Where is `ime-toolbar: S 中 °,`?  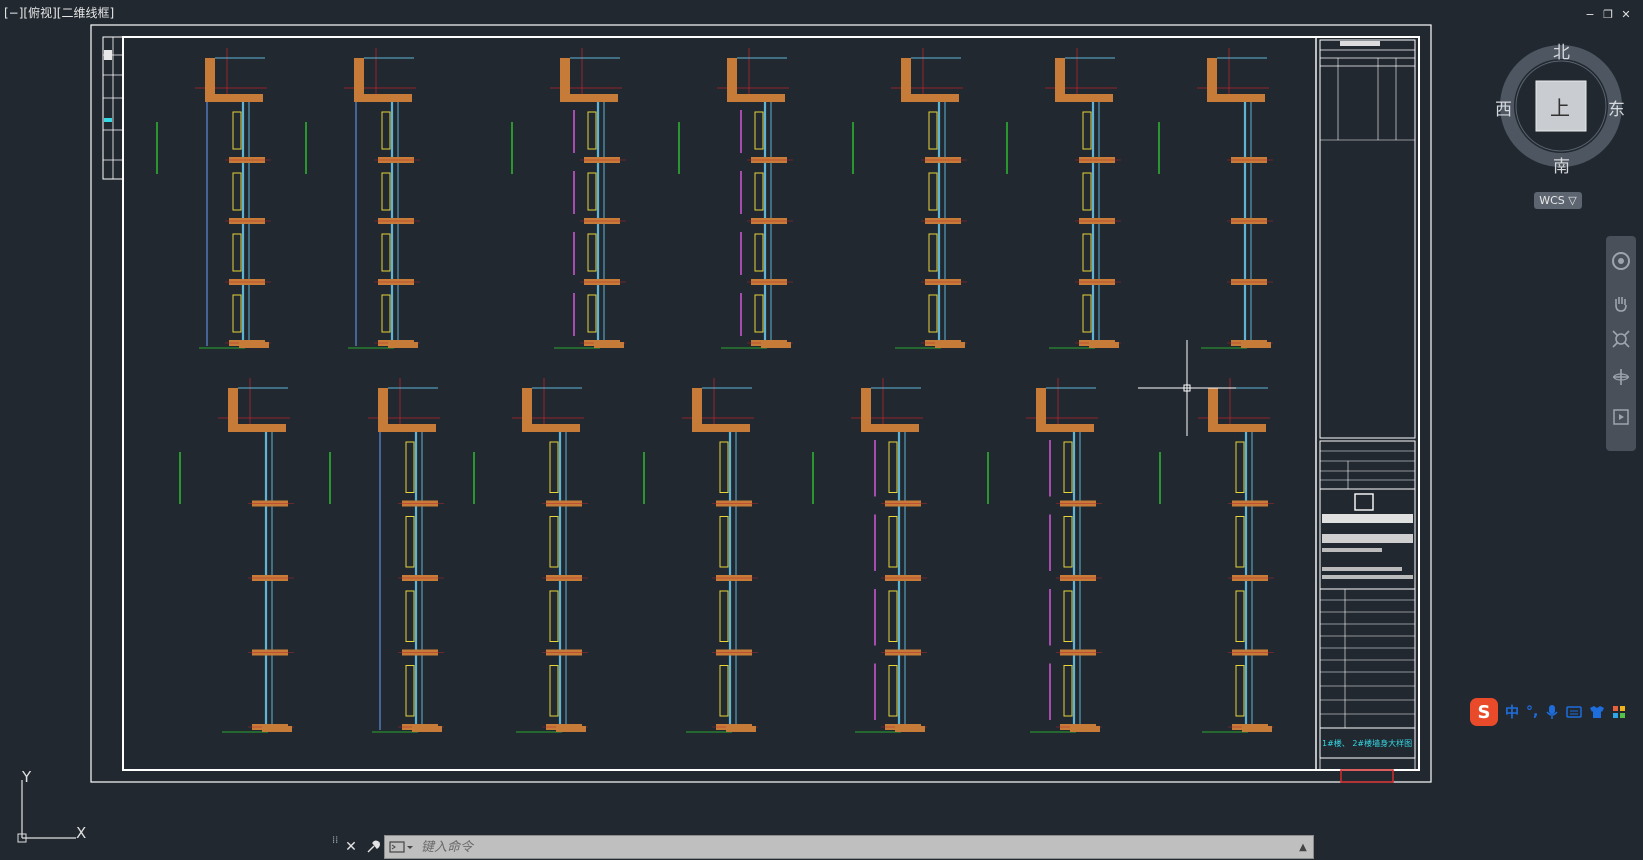
ime-toolbar: S 中 °, is located at coordinates (1555, 712).